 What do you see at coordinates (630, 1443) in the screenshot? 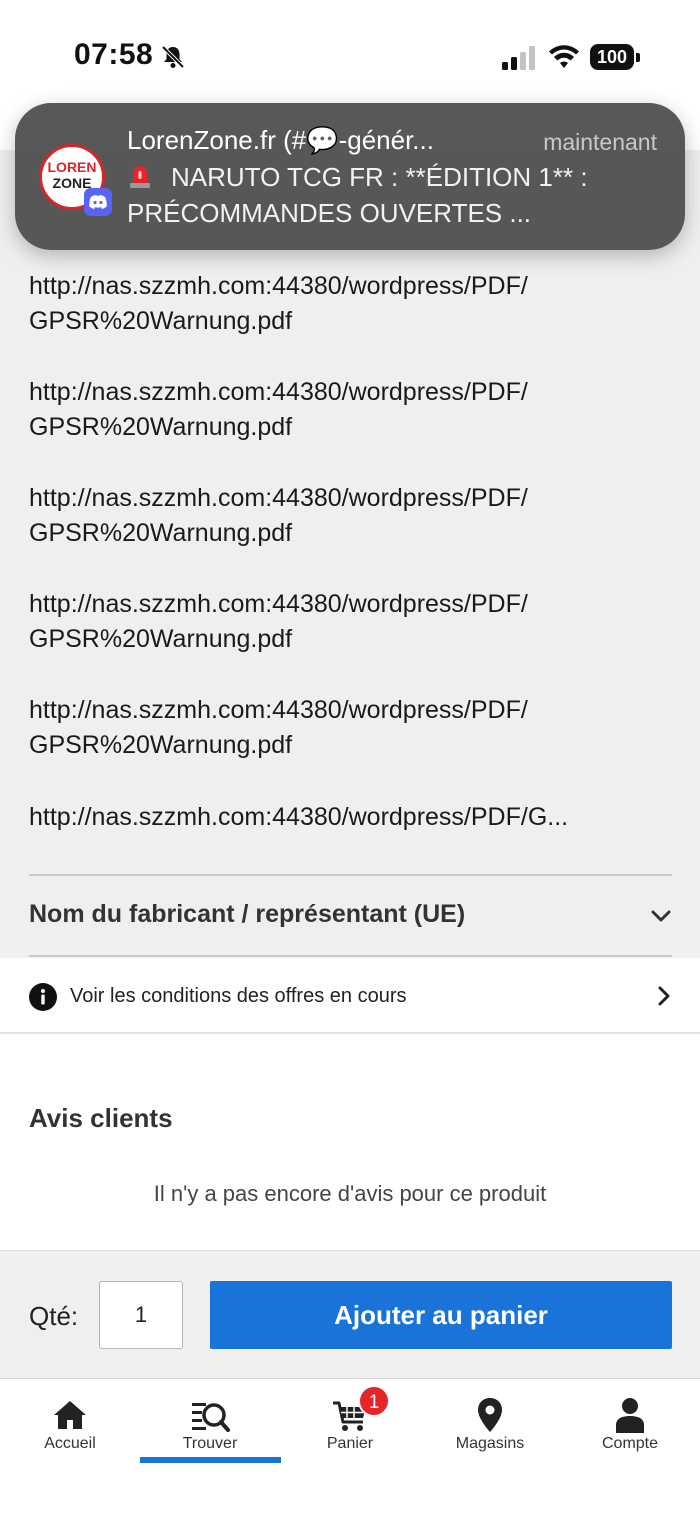
I see `nav-label: Compte` at bounding box center [630, 1443].